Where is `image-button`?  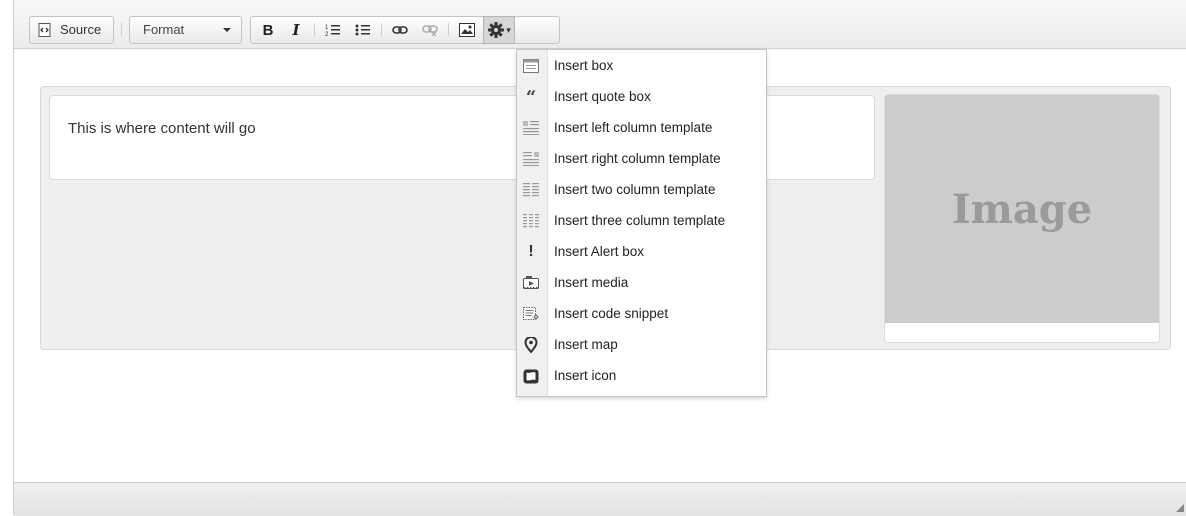 image-button is located at coordinates (467, 30).